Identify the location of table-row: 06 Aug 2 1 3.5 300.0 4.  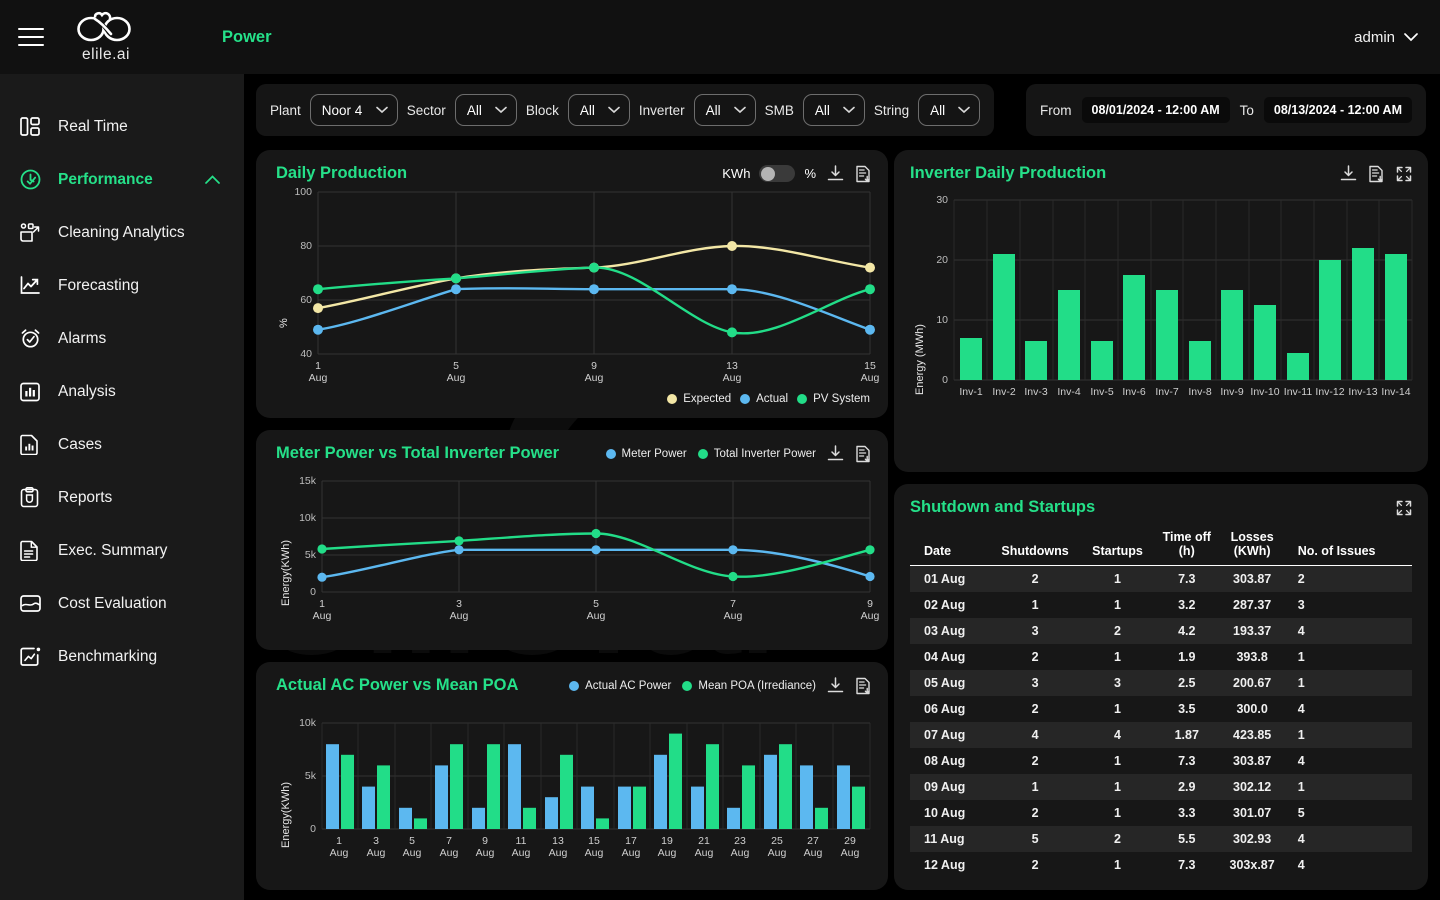
(1161, 709).